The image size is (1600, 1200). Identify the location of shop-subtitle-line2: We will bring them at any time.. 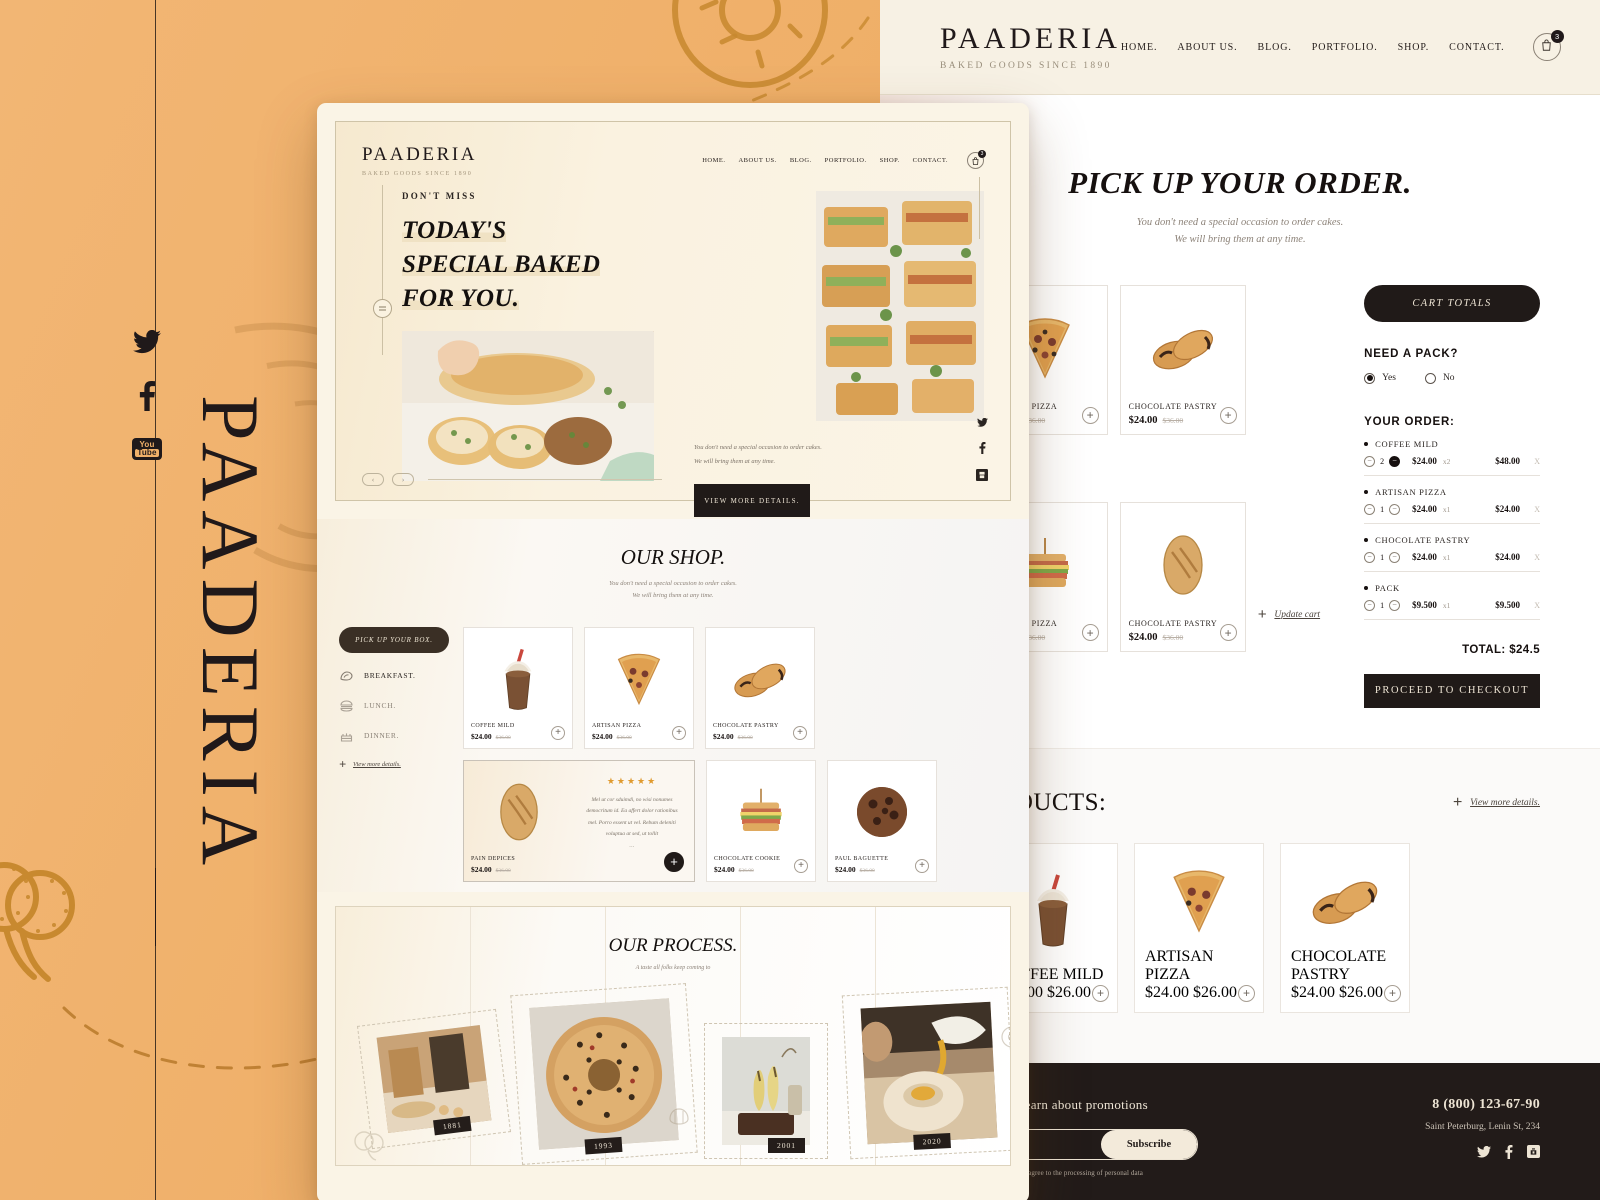
(673, 596).